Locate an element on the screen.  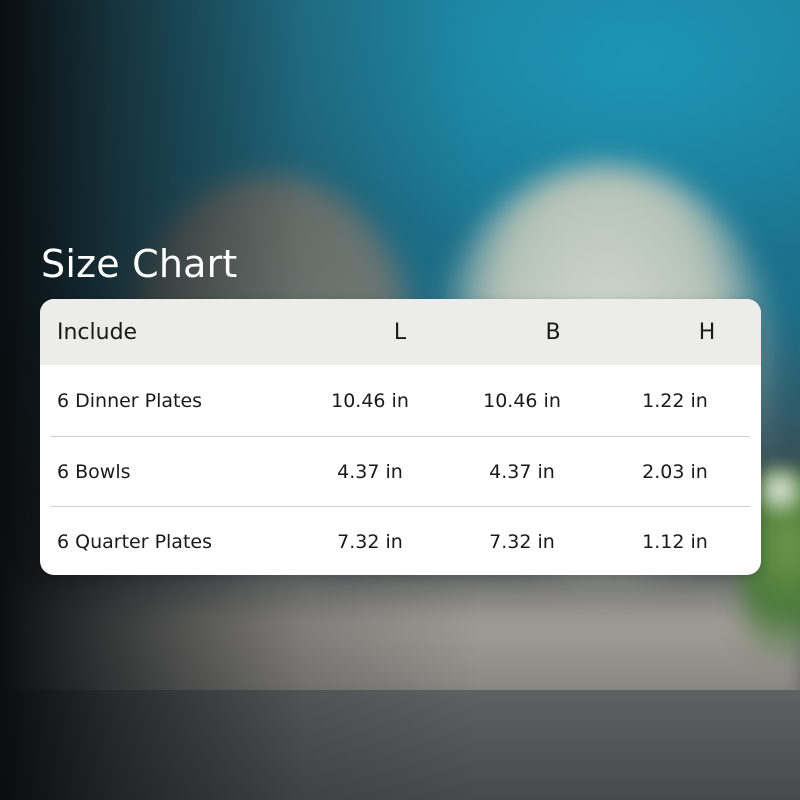
table-row: 6 Bowls 4.37 in 4.37 in 2.03 in is located at coordinates (400, 472).